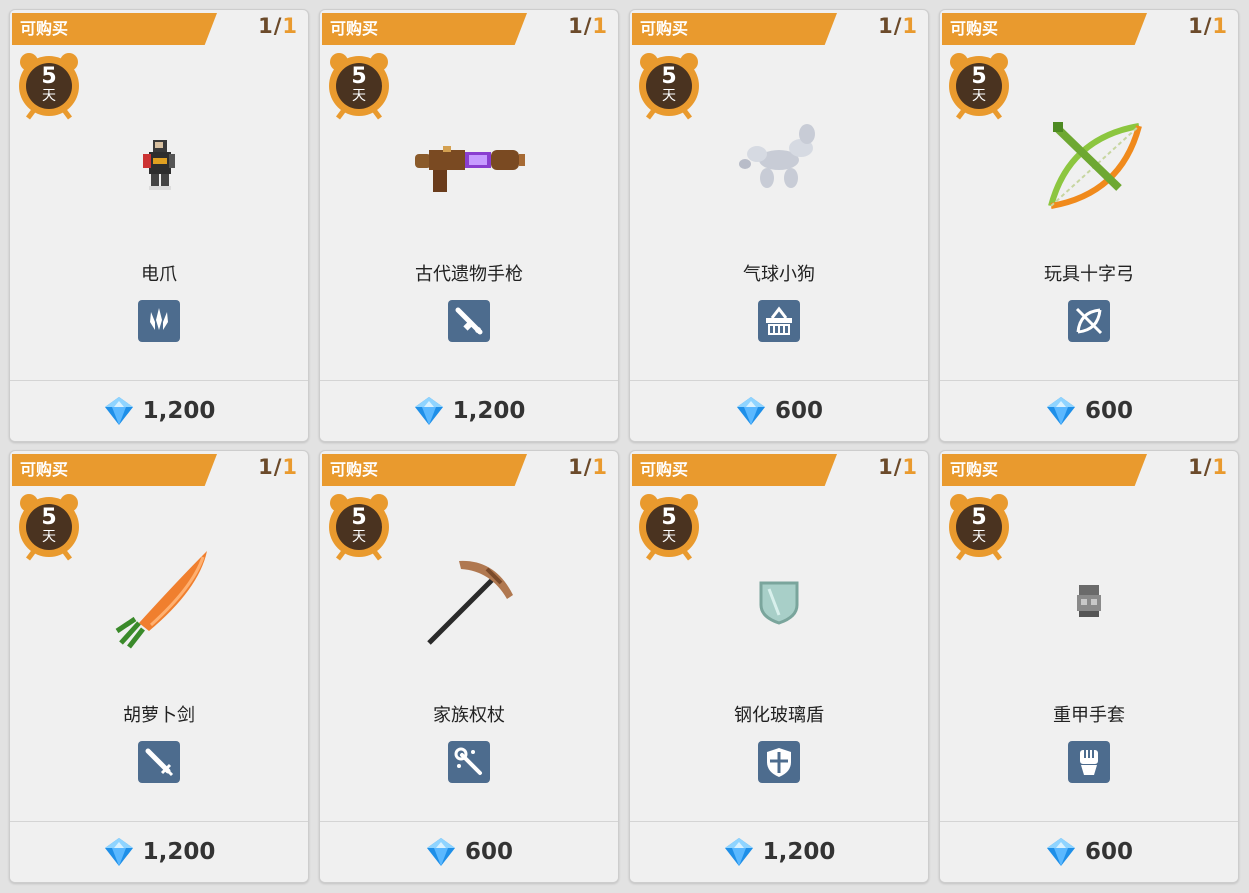 The height and width of the screenshot is (893, 1249). I want to click on balloon-dog-icon, so click(779, 158).